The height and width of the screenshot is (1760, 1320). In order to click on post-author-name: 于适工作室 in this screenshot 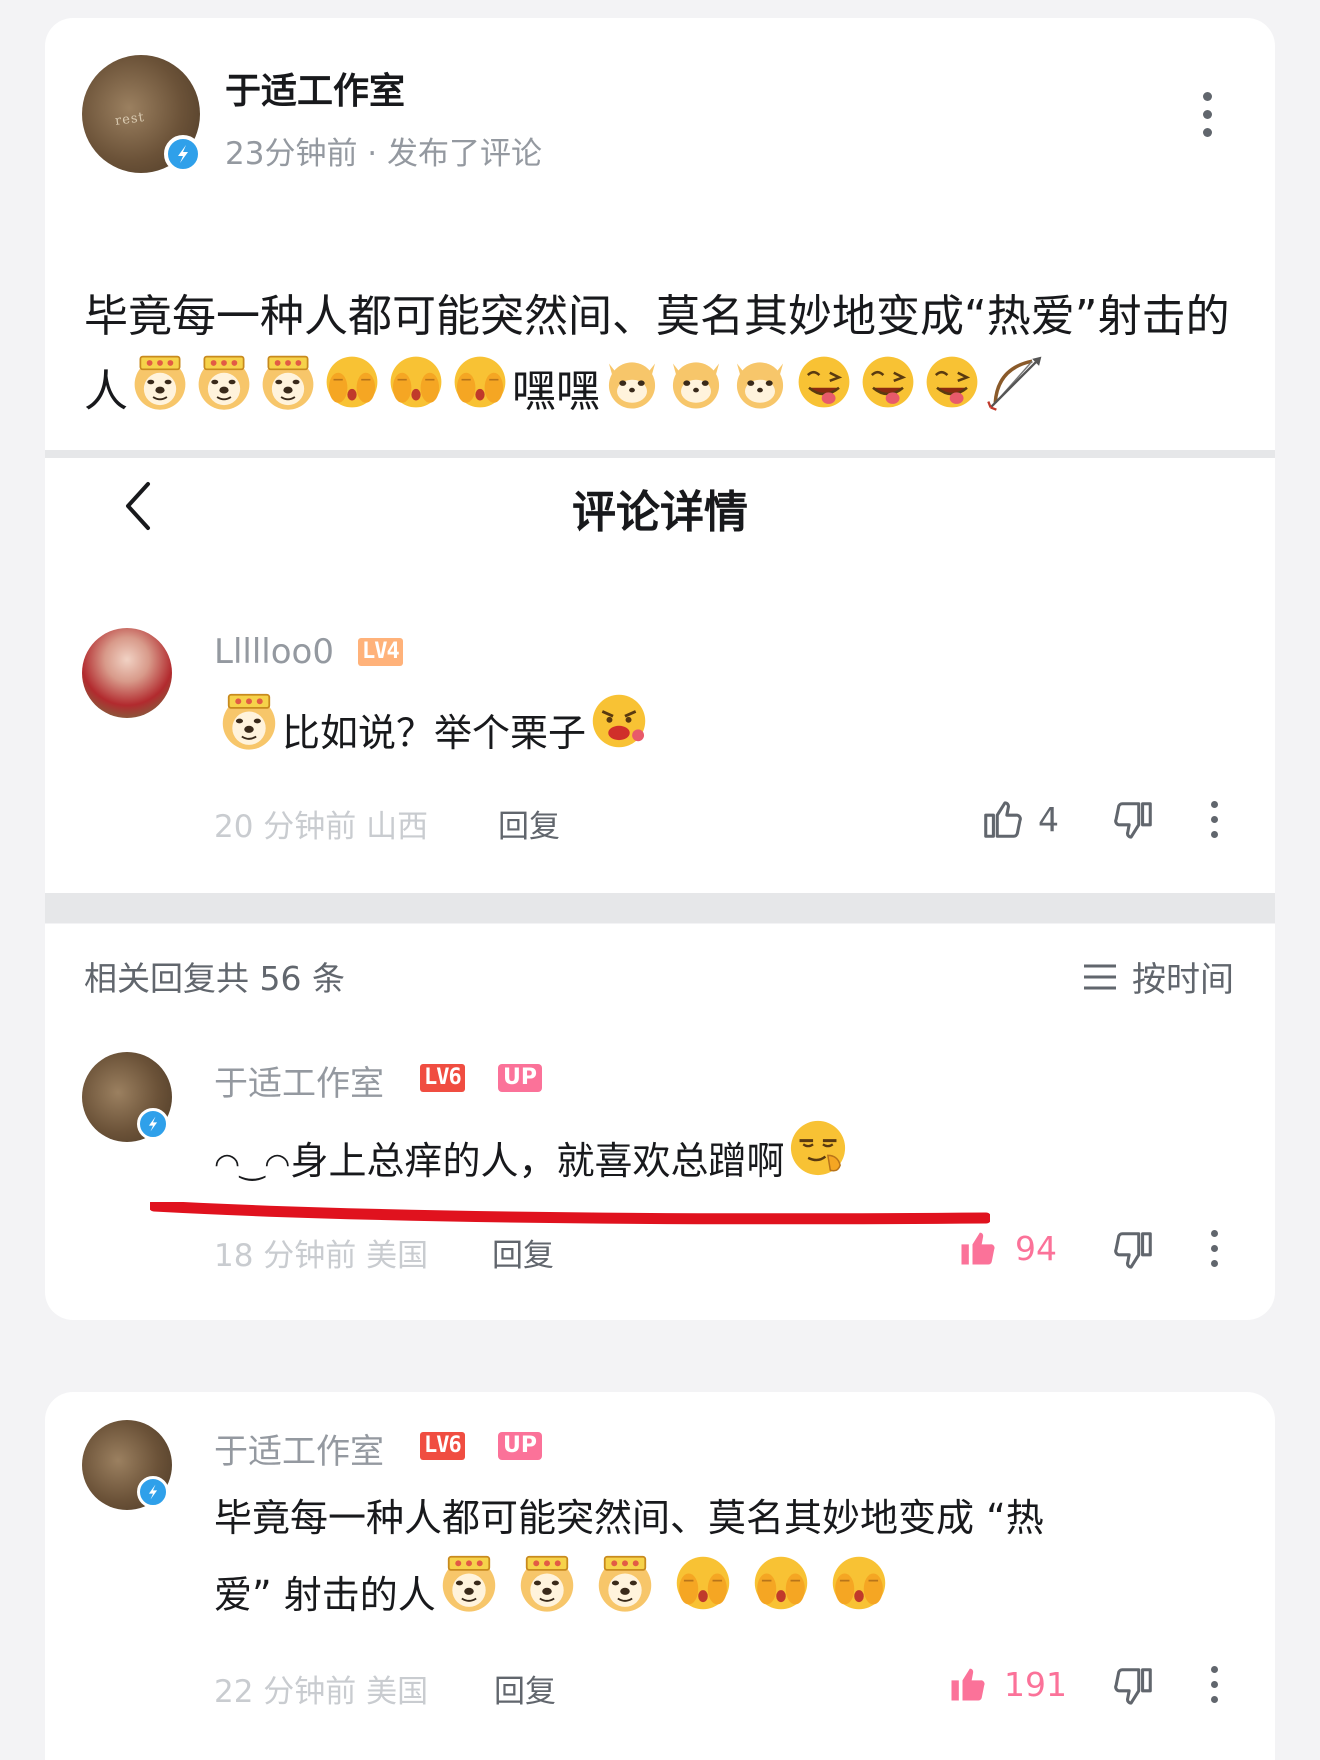, I will do `click(315, 88)`.